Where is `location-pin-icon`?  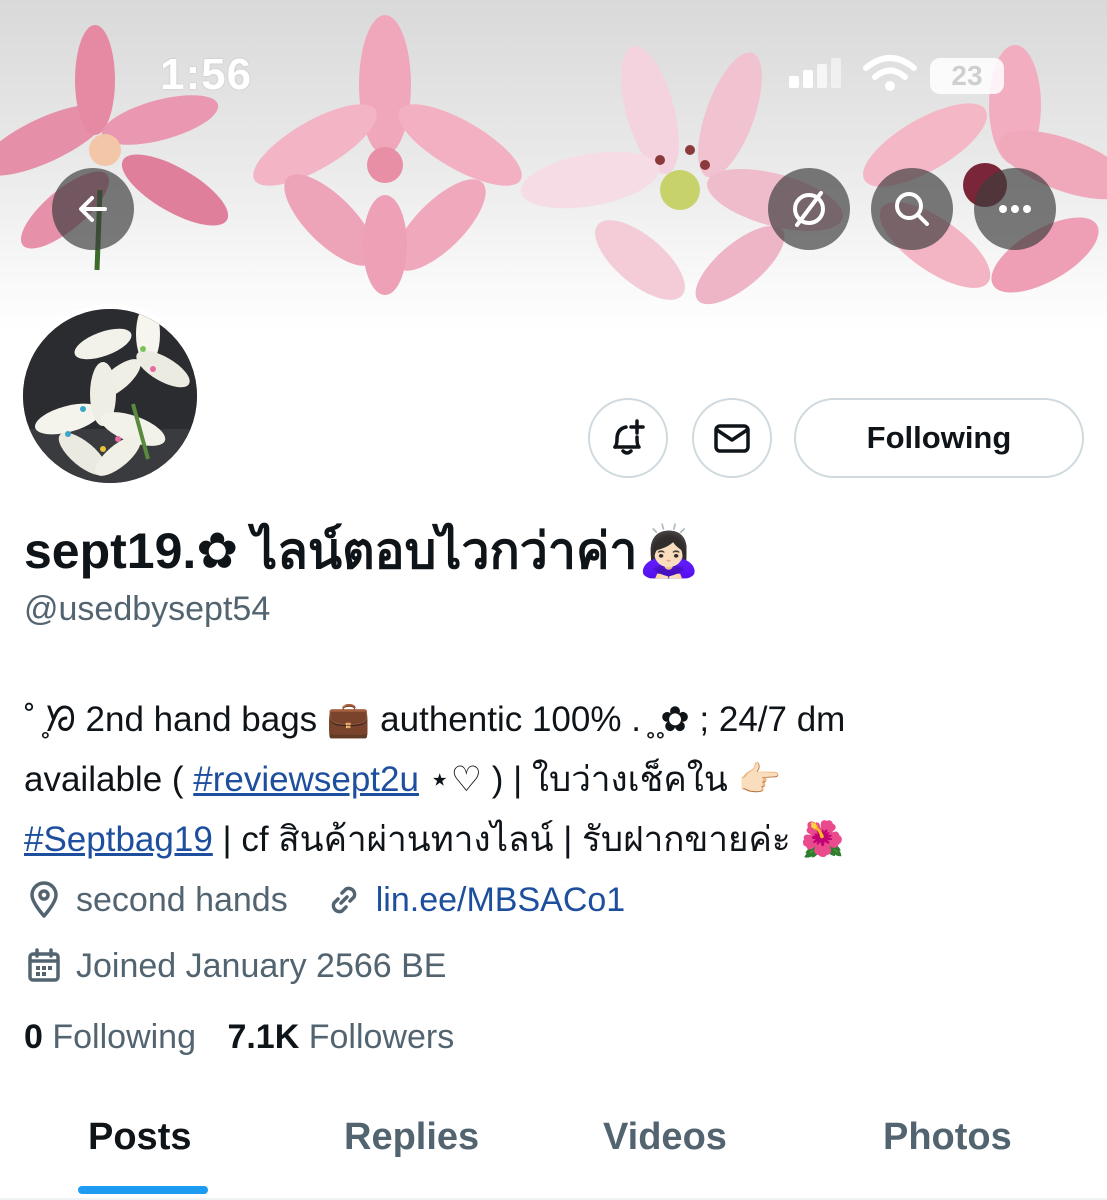
location-pin-icon is located at coordinates (44, 900).